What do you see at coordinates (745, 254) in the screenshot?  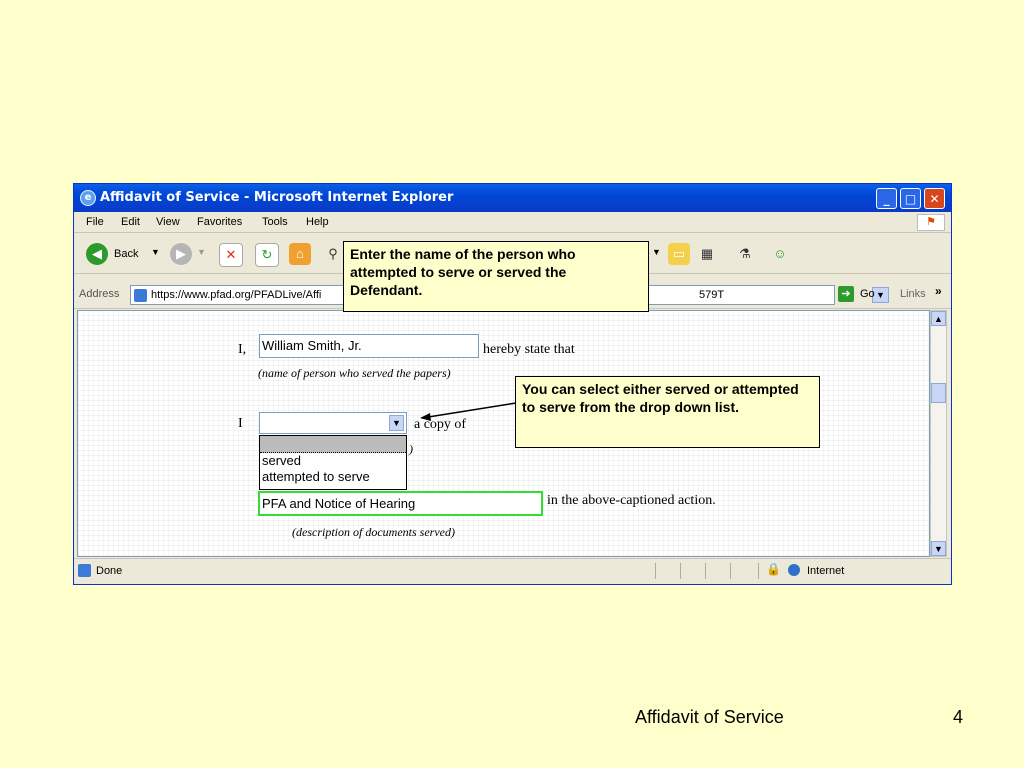 I see `research-icon: ⚗` at bounding box center [745, 254].